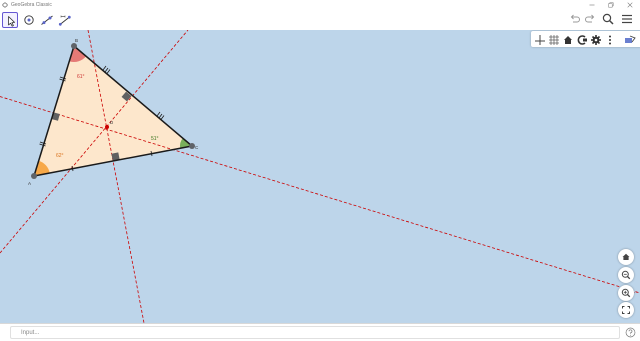 The width and height of the screenshot is (640, 341). I want to click on close-button, so click(630, 4).